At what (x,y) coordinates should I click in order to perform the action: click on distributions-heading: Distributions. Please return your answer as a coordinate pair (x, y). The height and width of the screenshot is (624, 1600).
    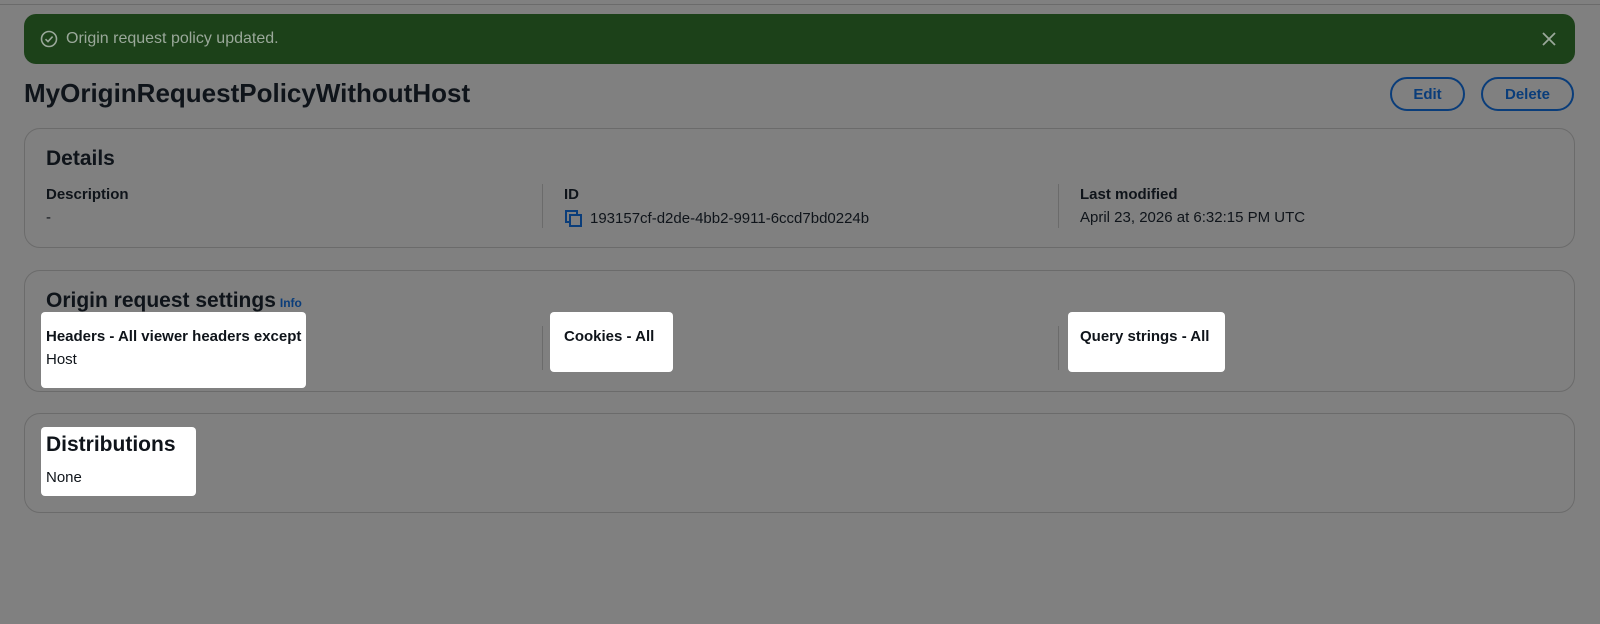
    Looking at the image, I should click on (111, 444).